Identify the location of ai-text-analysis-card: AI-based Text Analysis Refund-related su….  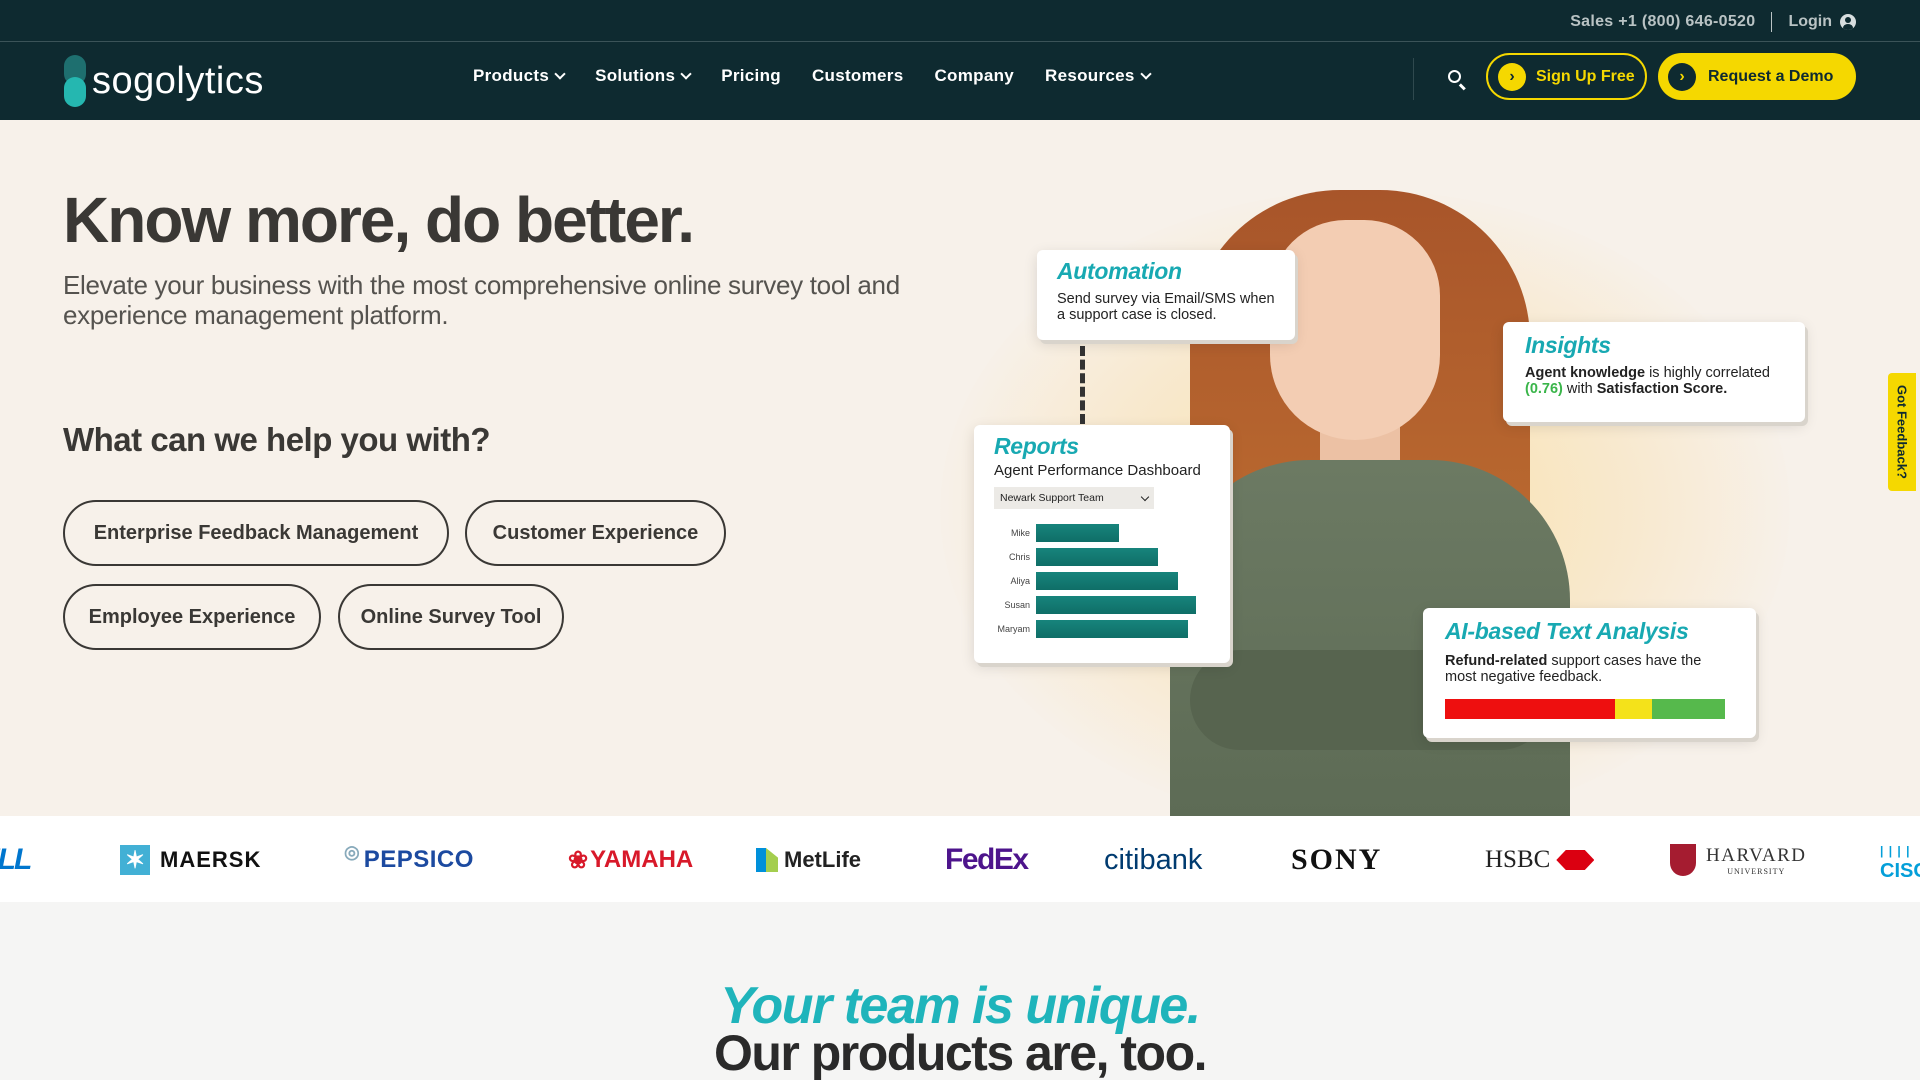
(1589, 673).